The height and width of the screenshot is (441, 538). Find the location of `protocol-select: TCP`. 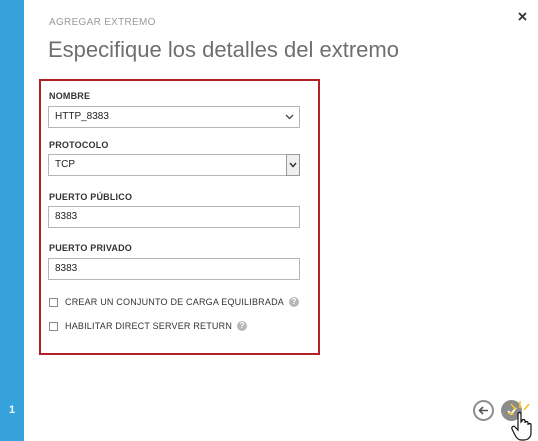

protocol-select: TCP is located at coordinates (174, 165).